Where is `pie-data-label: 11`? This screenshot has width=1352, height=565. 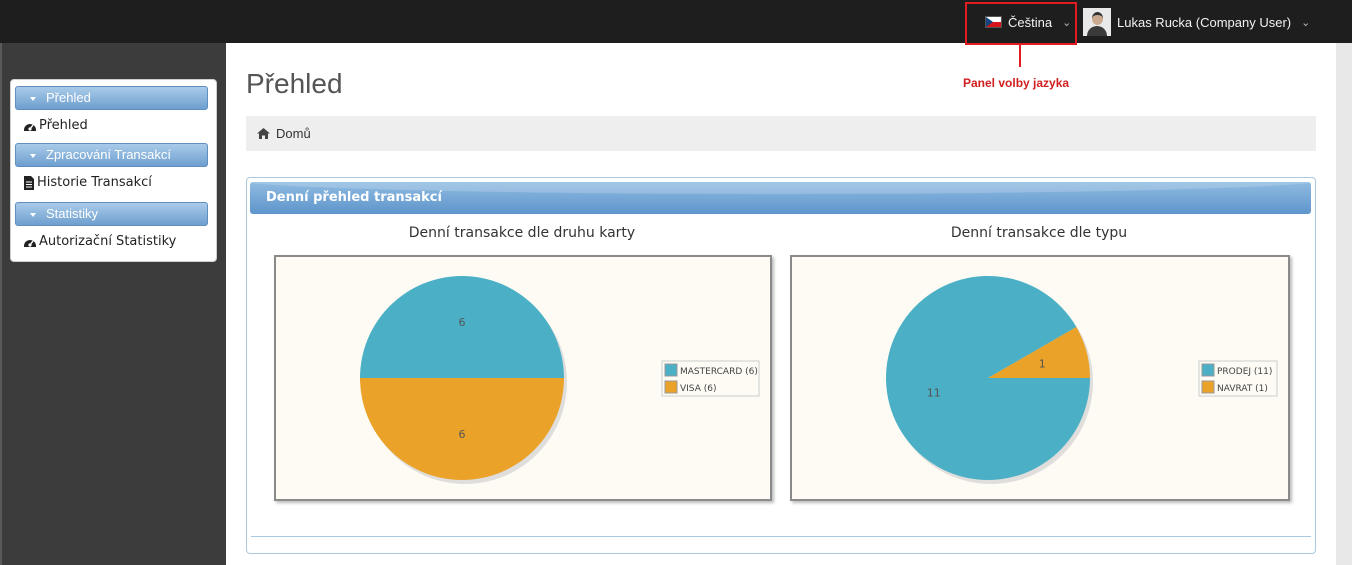 pie-data-label: 11 is located at coordinates (934, 393).